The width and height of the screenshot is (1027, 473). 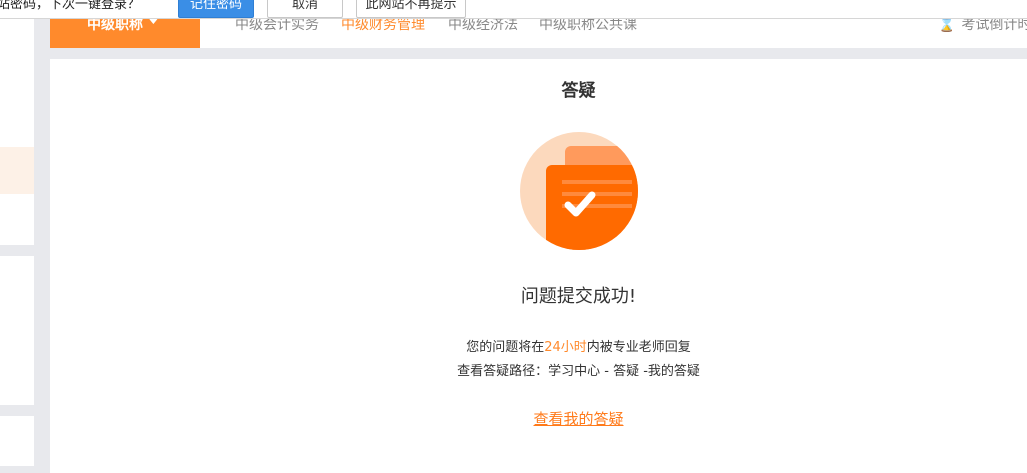 I want to click on success-message: 问题提交成功!, so click(x=578, y=296).